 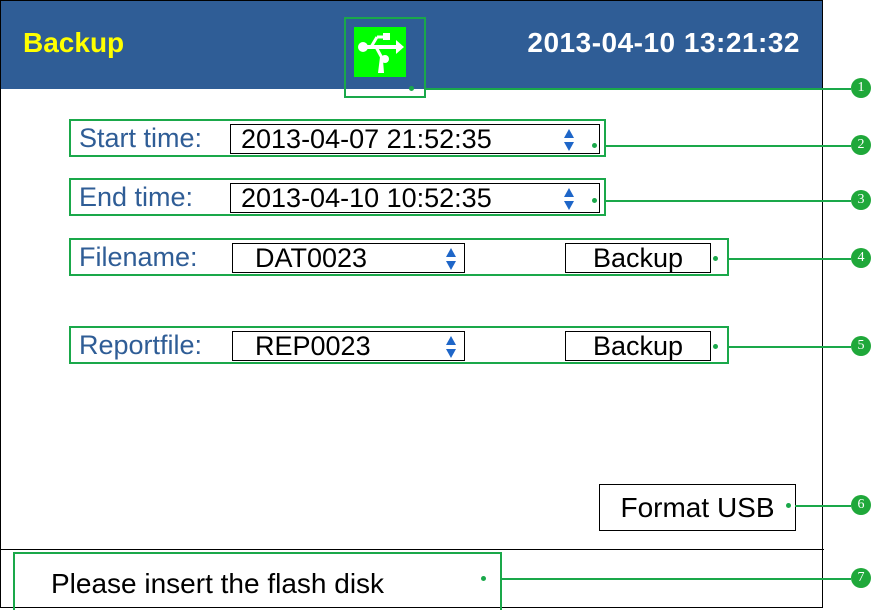 I want to click on start-time-spinner-icon, so click(x=569, y=140).